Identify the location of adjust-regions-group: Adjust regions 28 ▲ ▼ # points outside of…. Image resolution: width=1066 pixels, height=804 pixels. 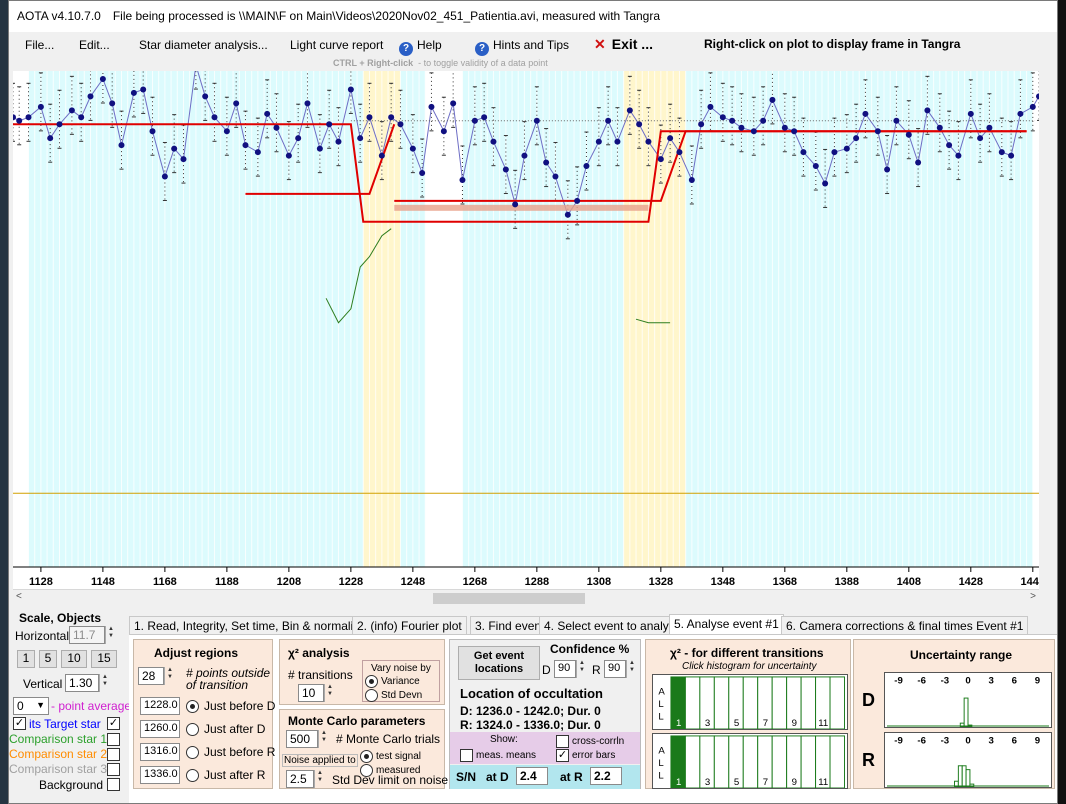
(204, 714).